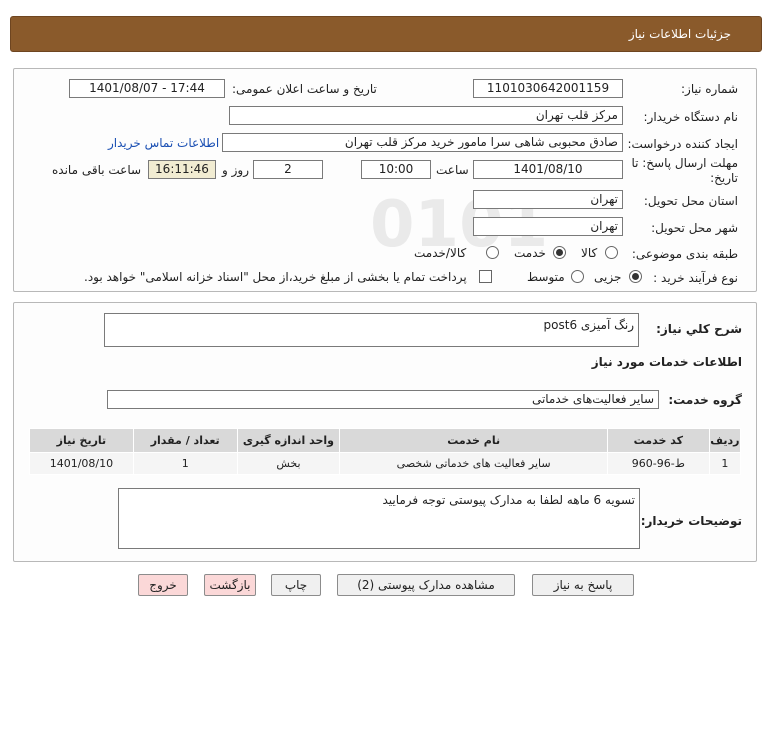 This screenshot has height=745, width=770. I want to click on page-title: جزئیات اطلاعات نیاز, so click(679, 34).